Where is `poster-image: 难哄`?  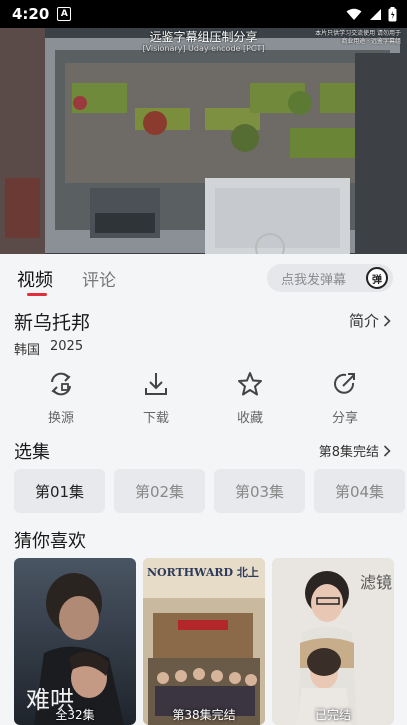
poster-image: 难哄 is located at coordinates (75, 641).